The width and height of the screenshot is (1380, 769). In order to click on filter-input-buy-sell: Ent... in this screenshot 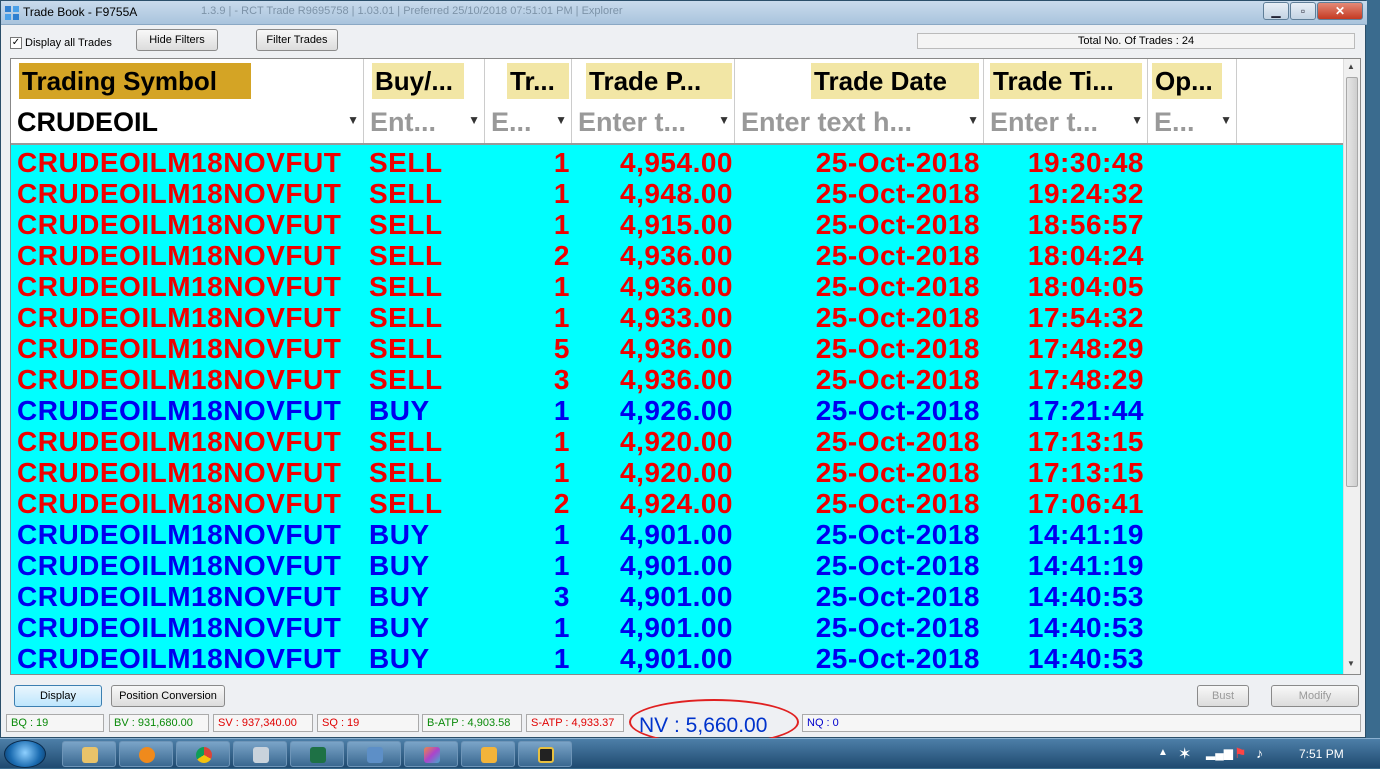, I will do `click(403, 122)`.